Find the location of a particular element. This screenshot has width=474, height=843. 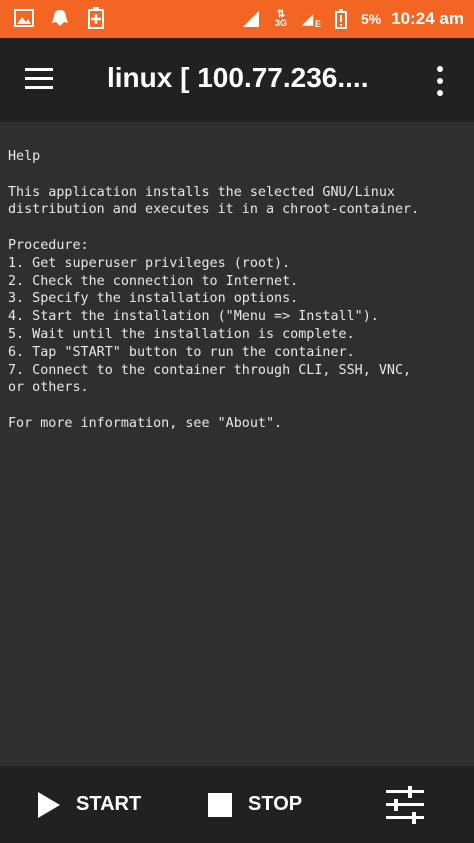

more-vert-icon is located at coordinates (440, 80).